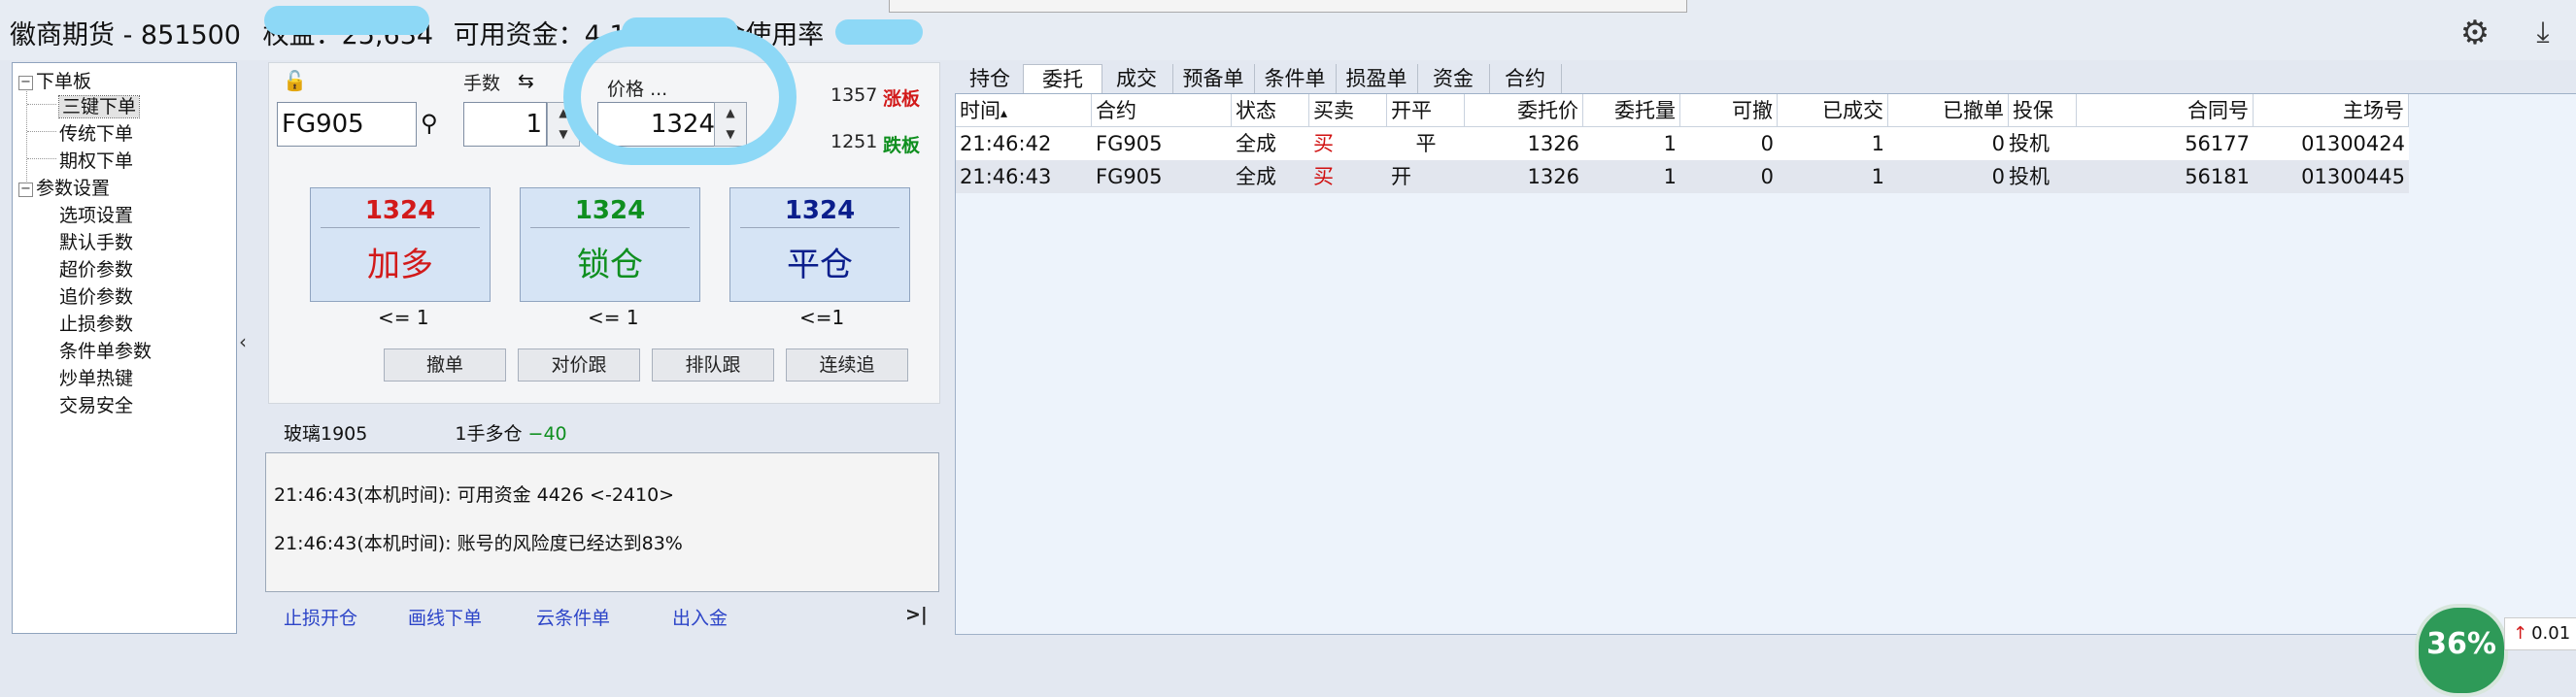  Describe the element at coordinates (700, 617) in the screenshot. I see `link-funds-transfer: 出入金` at that location.